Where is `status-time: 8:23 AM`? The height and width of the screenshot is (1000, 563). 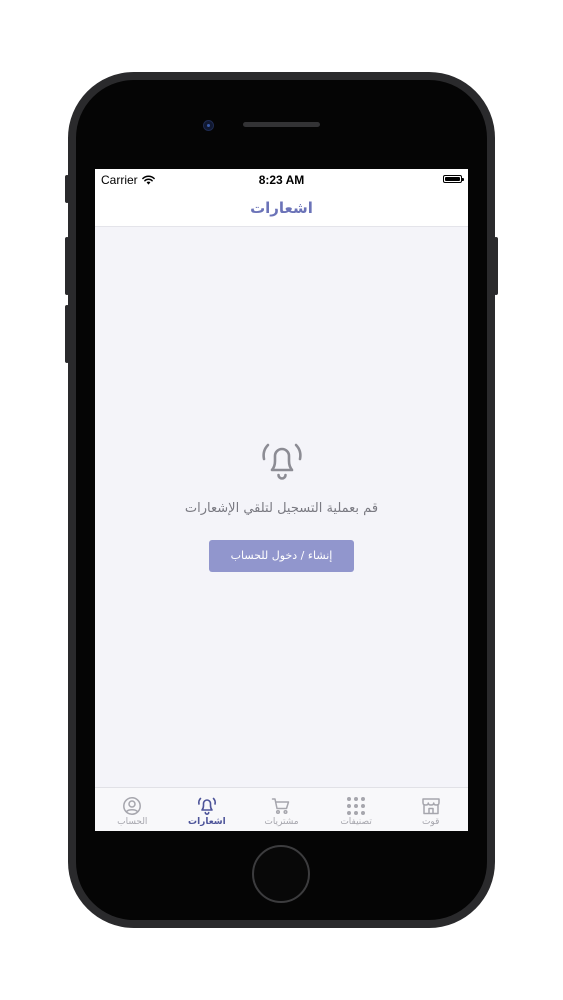
status-time: 8:23 AM is located at coordinates (281, 180).